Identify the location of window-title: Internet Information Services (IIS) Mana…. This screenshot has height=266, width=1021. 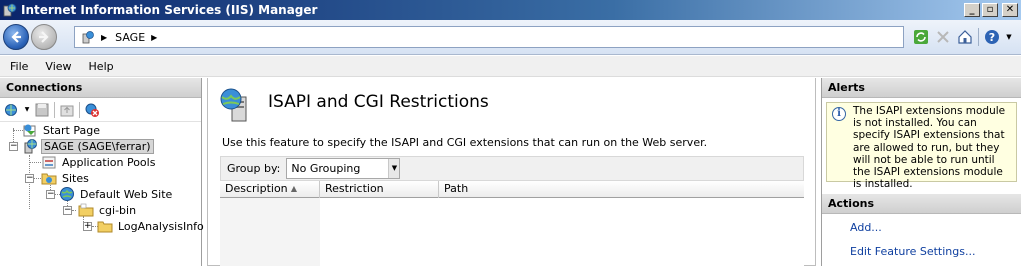
(169, 10).